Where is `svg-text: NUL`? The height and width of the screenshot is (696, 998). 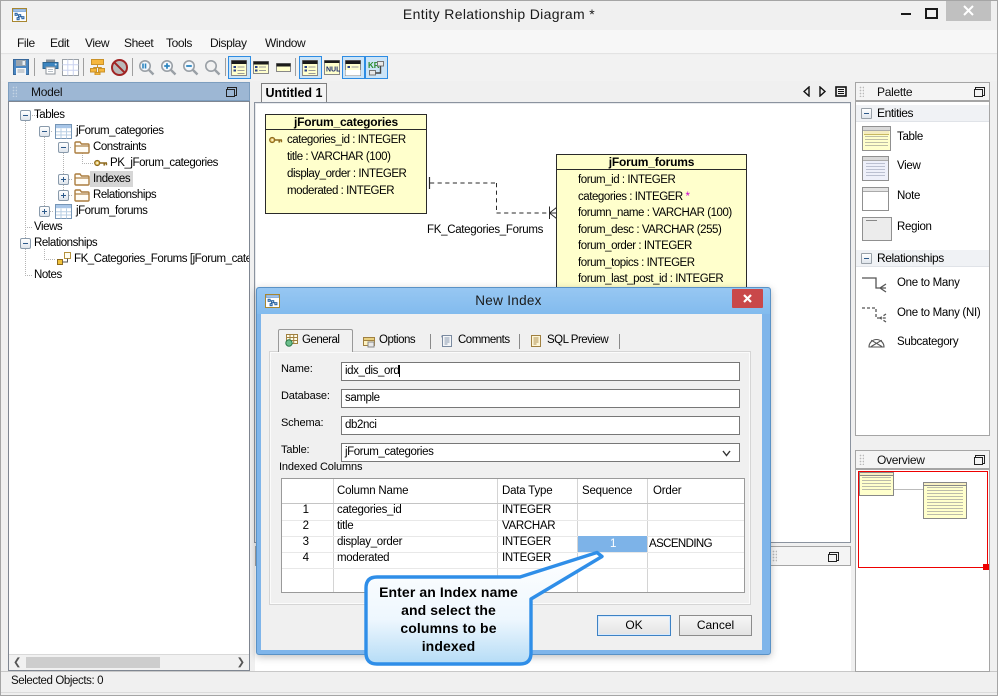 svg-text: NUL is located at coordinates (333, 70).